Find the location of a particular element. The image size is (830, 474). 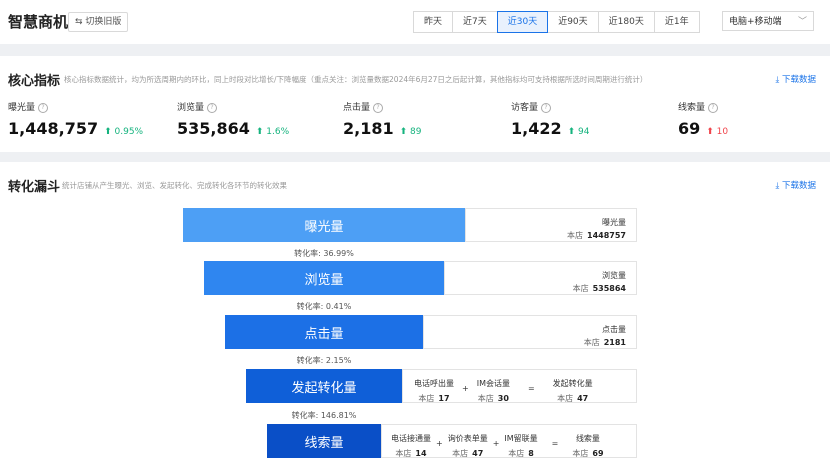

formula-item: 询价表单量 本店 47 is located at coordinates (467, 446).